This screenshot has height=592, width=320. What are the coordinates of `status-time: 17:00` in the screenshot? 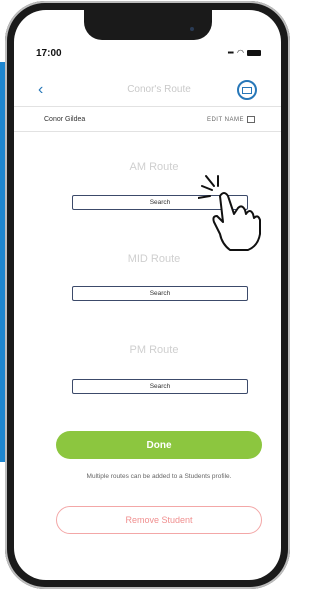 It's located at (49, 53).